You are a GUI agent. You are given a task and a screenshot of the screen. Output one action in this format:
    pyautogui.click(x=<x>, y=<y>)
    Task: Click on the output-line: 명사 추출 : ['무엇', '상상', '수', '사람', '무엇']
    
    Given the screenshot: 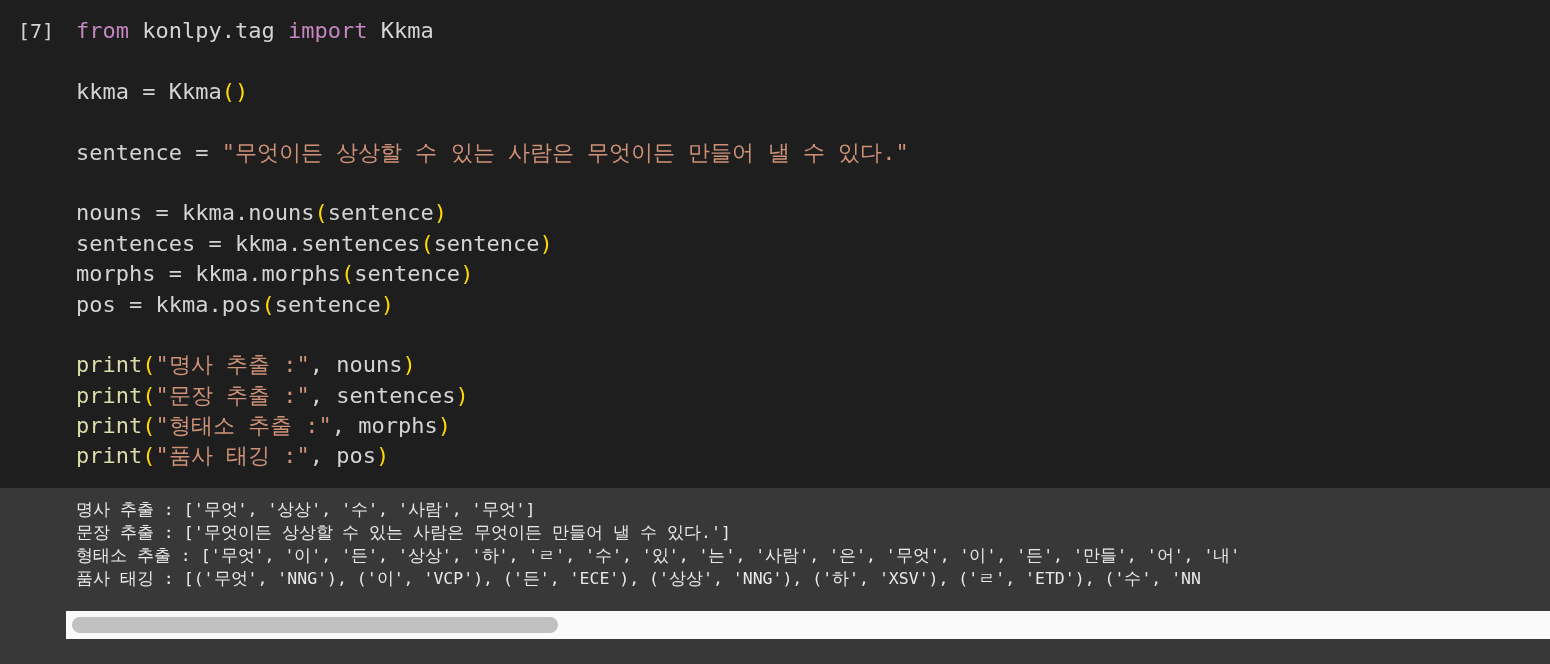 What is the action you would take?
    pyautogui.click(x=306, y=510)
    